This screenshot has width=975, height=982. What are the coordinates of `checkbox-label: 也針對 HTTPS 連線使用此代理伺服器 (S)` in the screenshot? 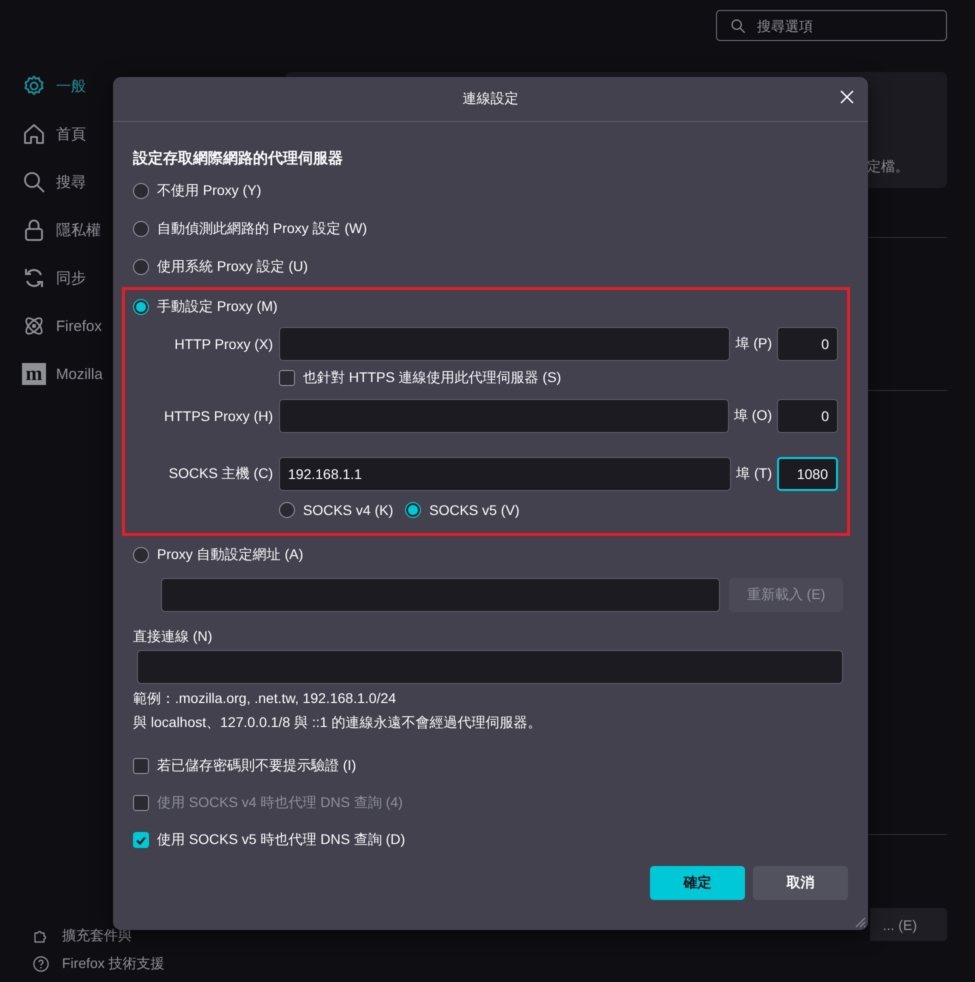 It's located at (432, 378).